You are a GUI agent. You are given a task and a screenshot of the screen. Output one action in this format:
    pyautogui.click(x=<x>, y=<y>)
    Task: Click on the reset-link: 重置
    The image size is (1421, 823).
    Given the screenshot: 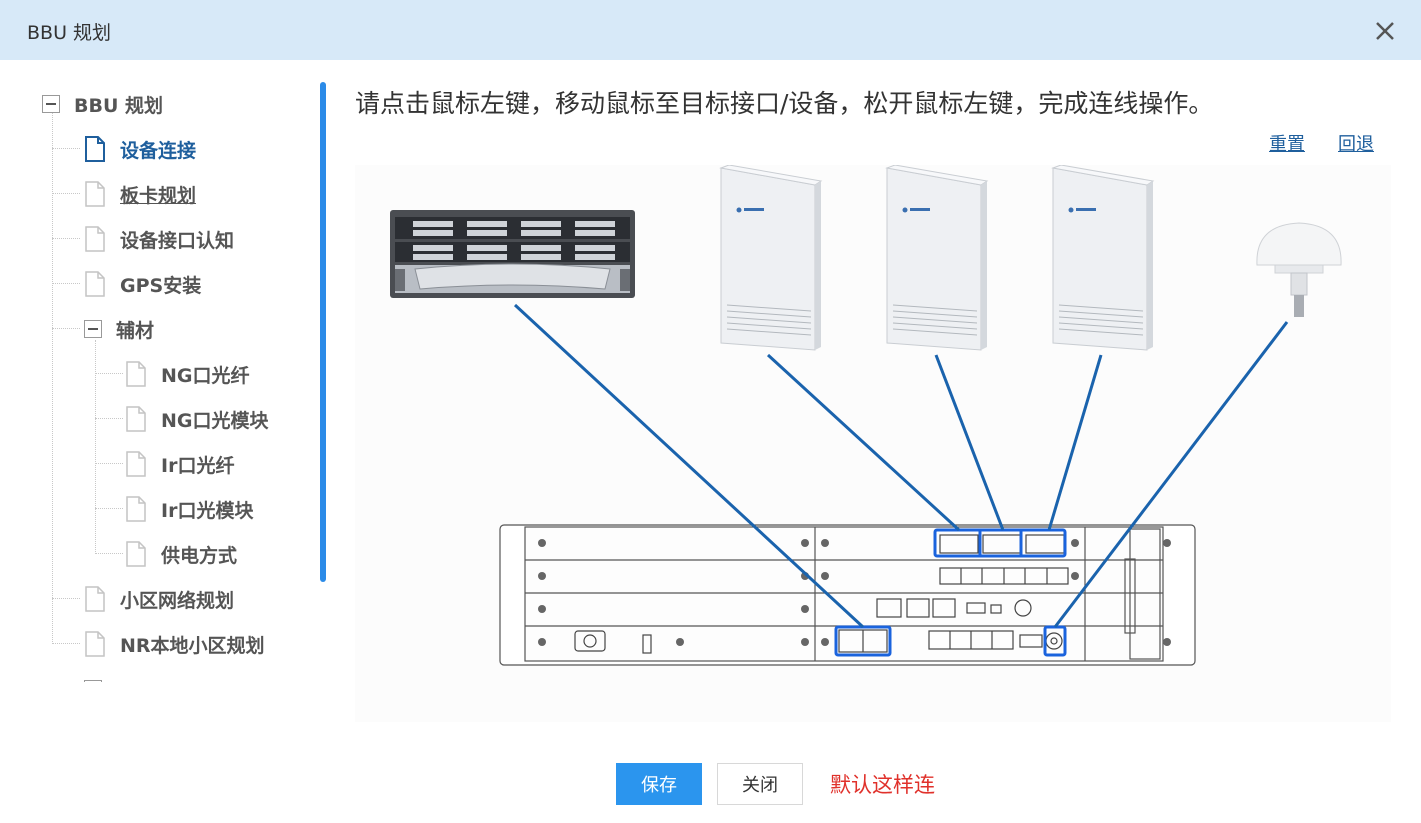 What is the action you would take?
    pyautogui.click(x=1287, y=143)
    